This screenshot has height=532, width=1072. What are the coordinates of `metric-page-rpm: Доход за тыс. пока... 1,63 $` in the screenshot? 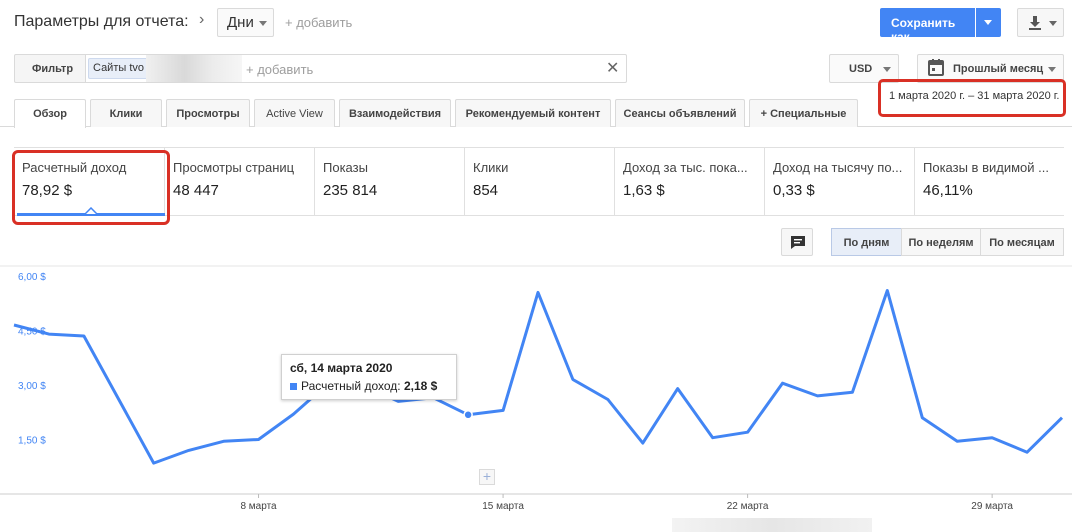 It's located at (690, 181).